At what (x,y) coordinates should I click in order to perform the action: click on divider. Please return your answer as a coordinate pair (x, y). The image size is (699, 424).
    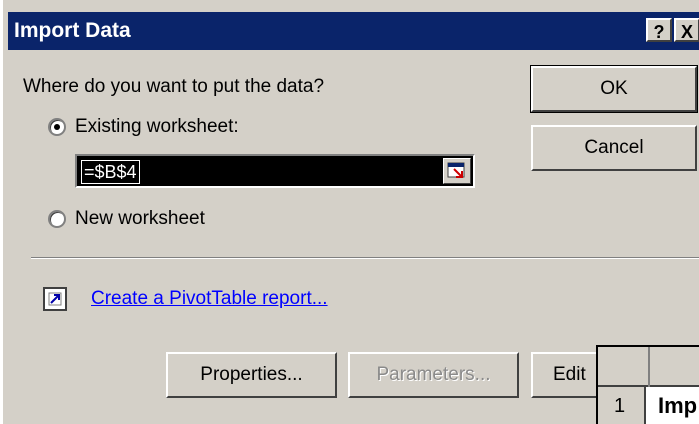
    Looking at the image, I should click on (365, 258).